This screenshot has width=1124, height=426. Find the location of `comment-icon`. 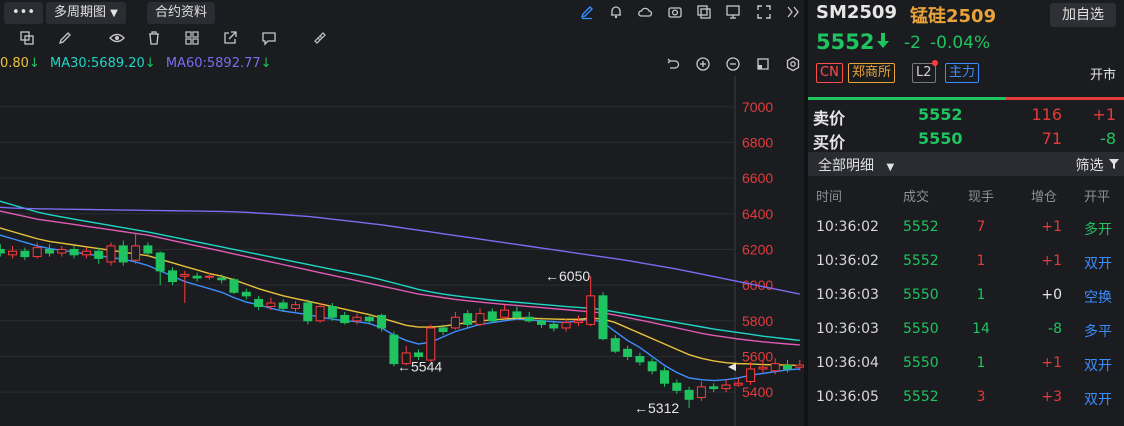

comment-icon is located at coordinates (269, 39).